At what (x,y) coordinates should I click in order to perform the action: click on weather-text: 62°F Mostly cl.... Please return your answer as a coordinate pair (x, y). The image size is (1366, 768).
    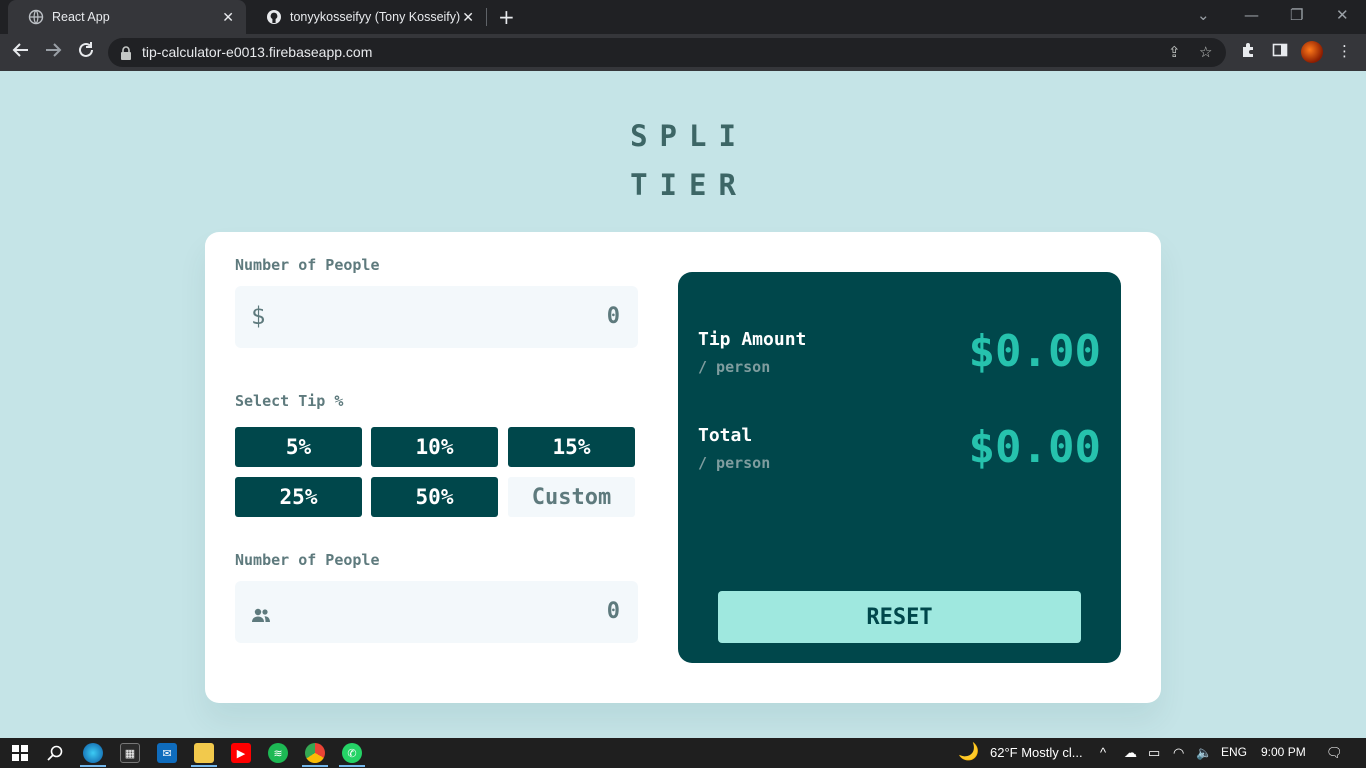
    Looking at the image, I should click on (1036, 752).